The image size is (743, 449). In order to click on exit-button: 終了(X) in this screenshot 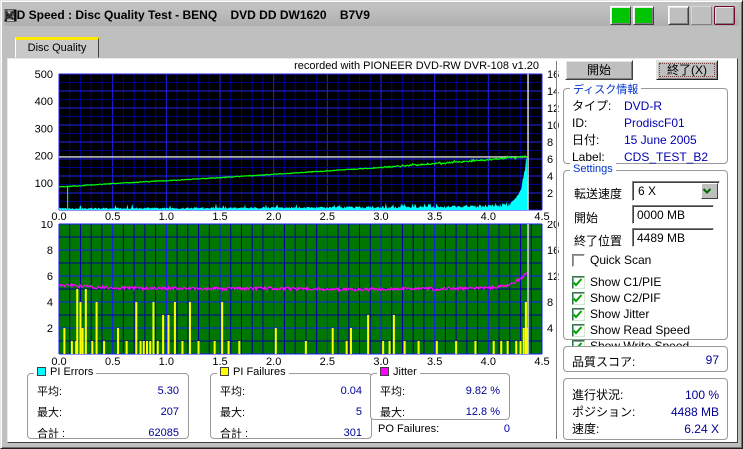, I will do `click(687, 70)`.